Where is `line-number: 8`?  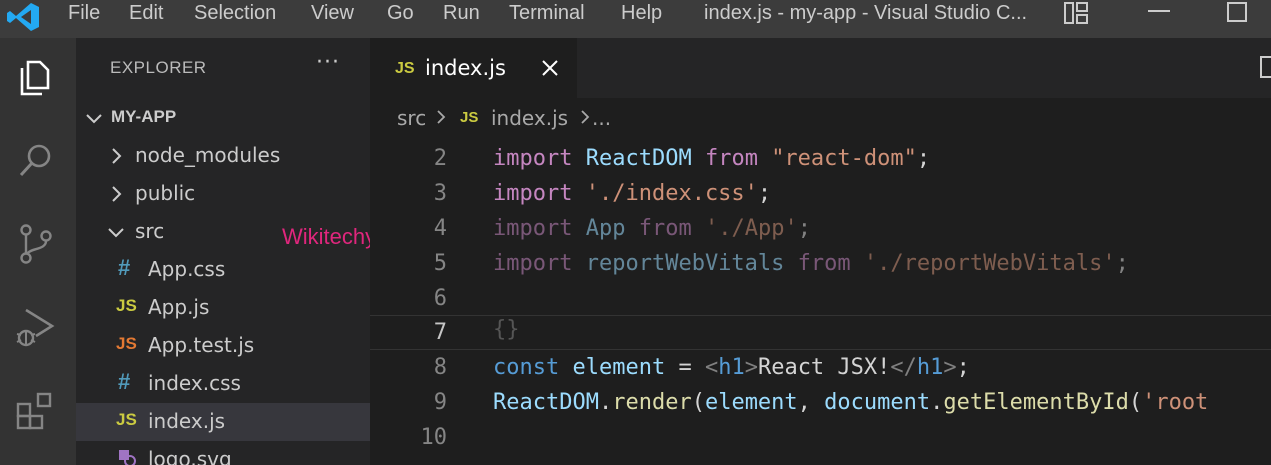 line-number: 8 is located at coordinates (440, 367).